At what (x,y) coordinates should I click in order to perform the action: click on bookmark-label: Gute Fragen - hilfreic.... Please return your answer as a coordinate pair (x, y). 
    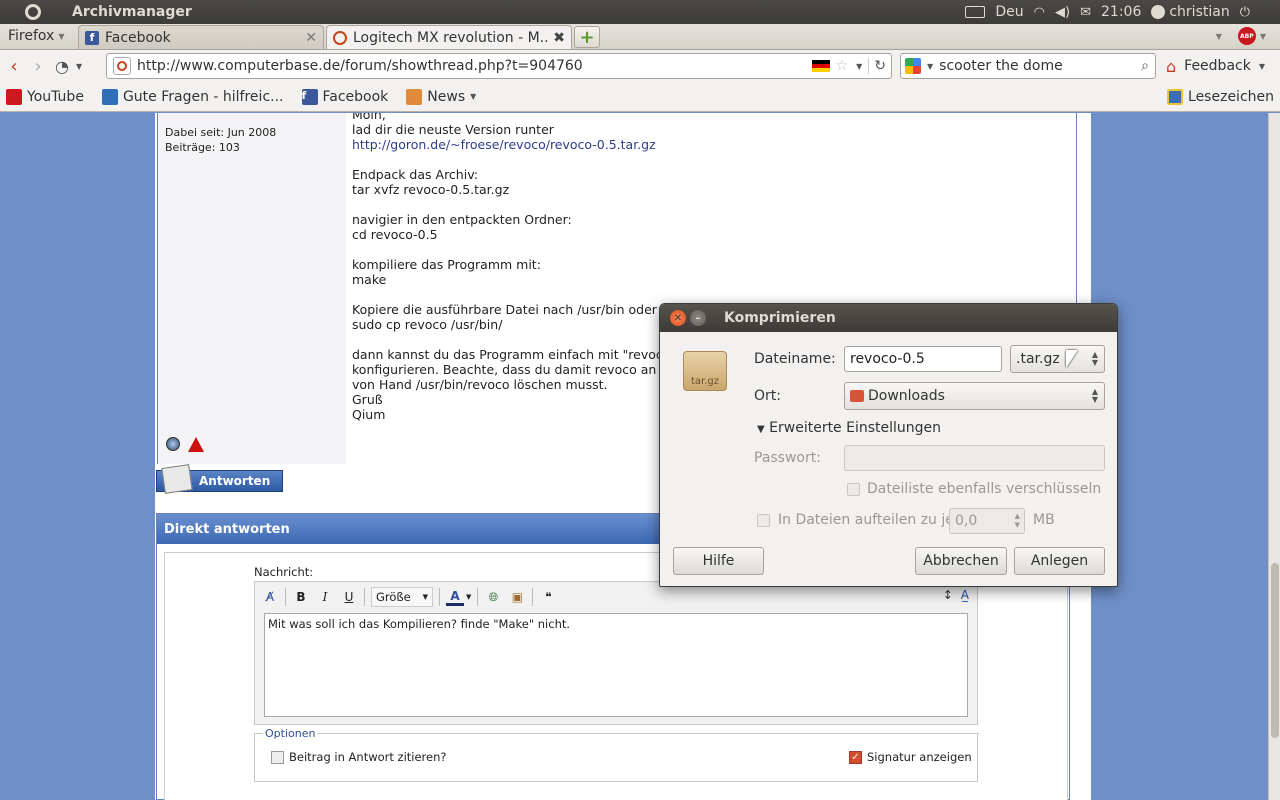
    Looking at the image, I should click on (203, 96).